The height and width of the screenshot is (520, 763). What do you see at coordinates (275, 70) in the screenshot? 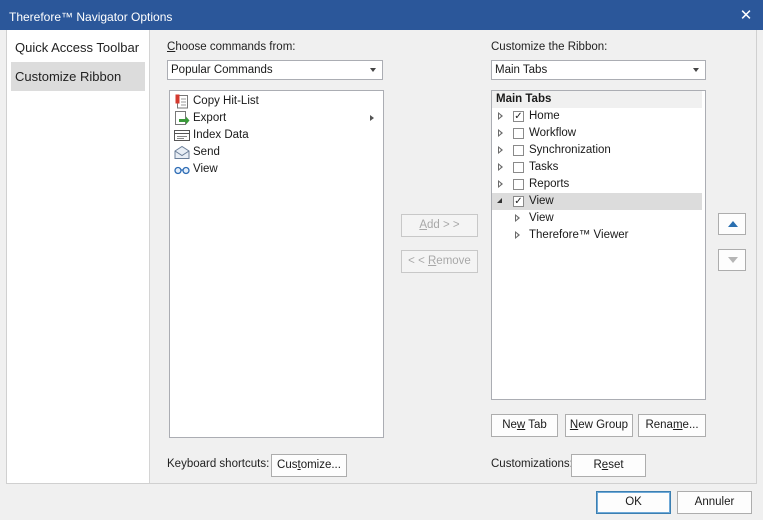
I see `command-source-dropdown: Popular Commands` at bounding box center [275, 70].